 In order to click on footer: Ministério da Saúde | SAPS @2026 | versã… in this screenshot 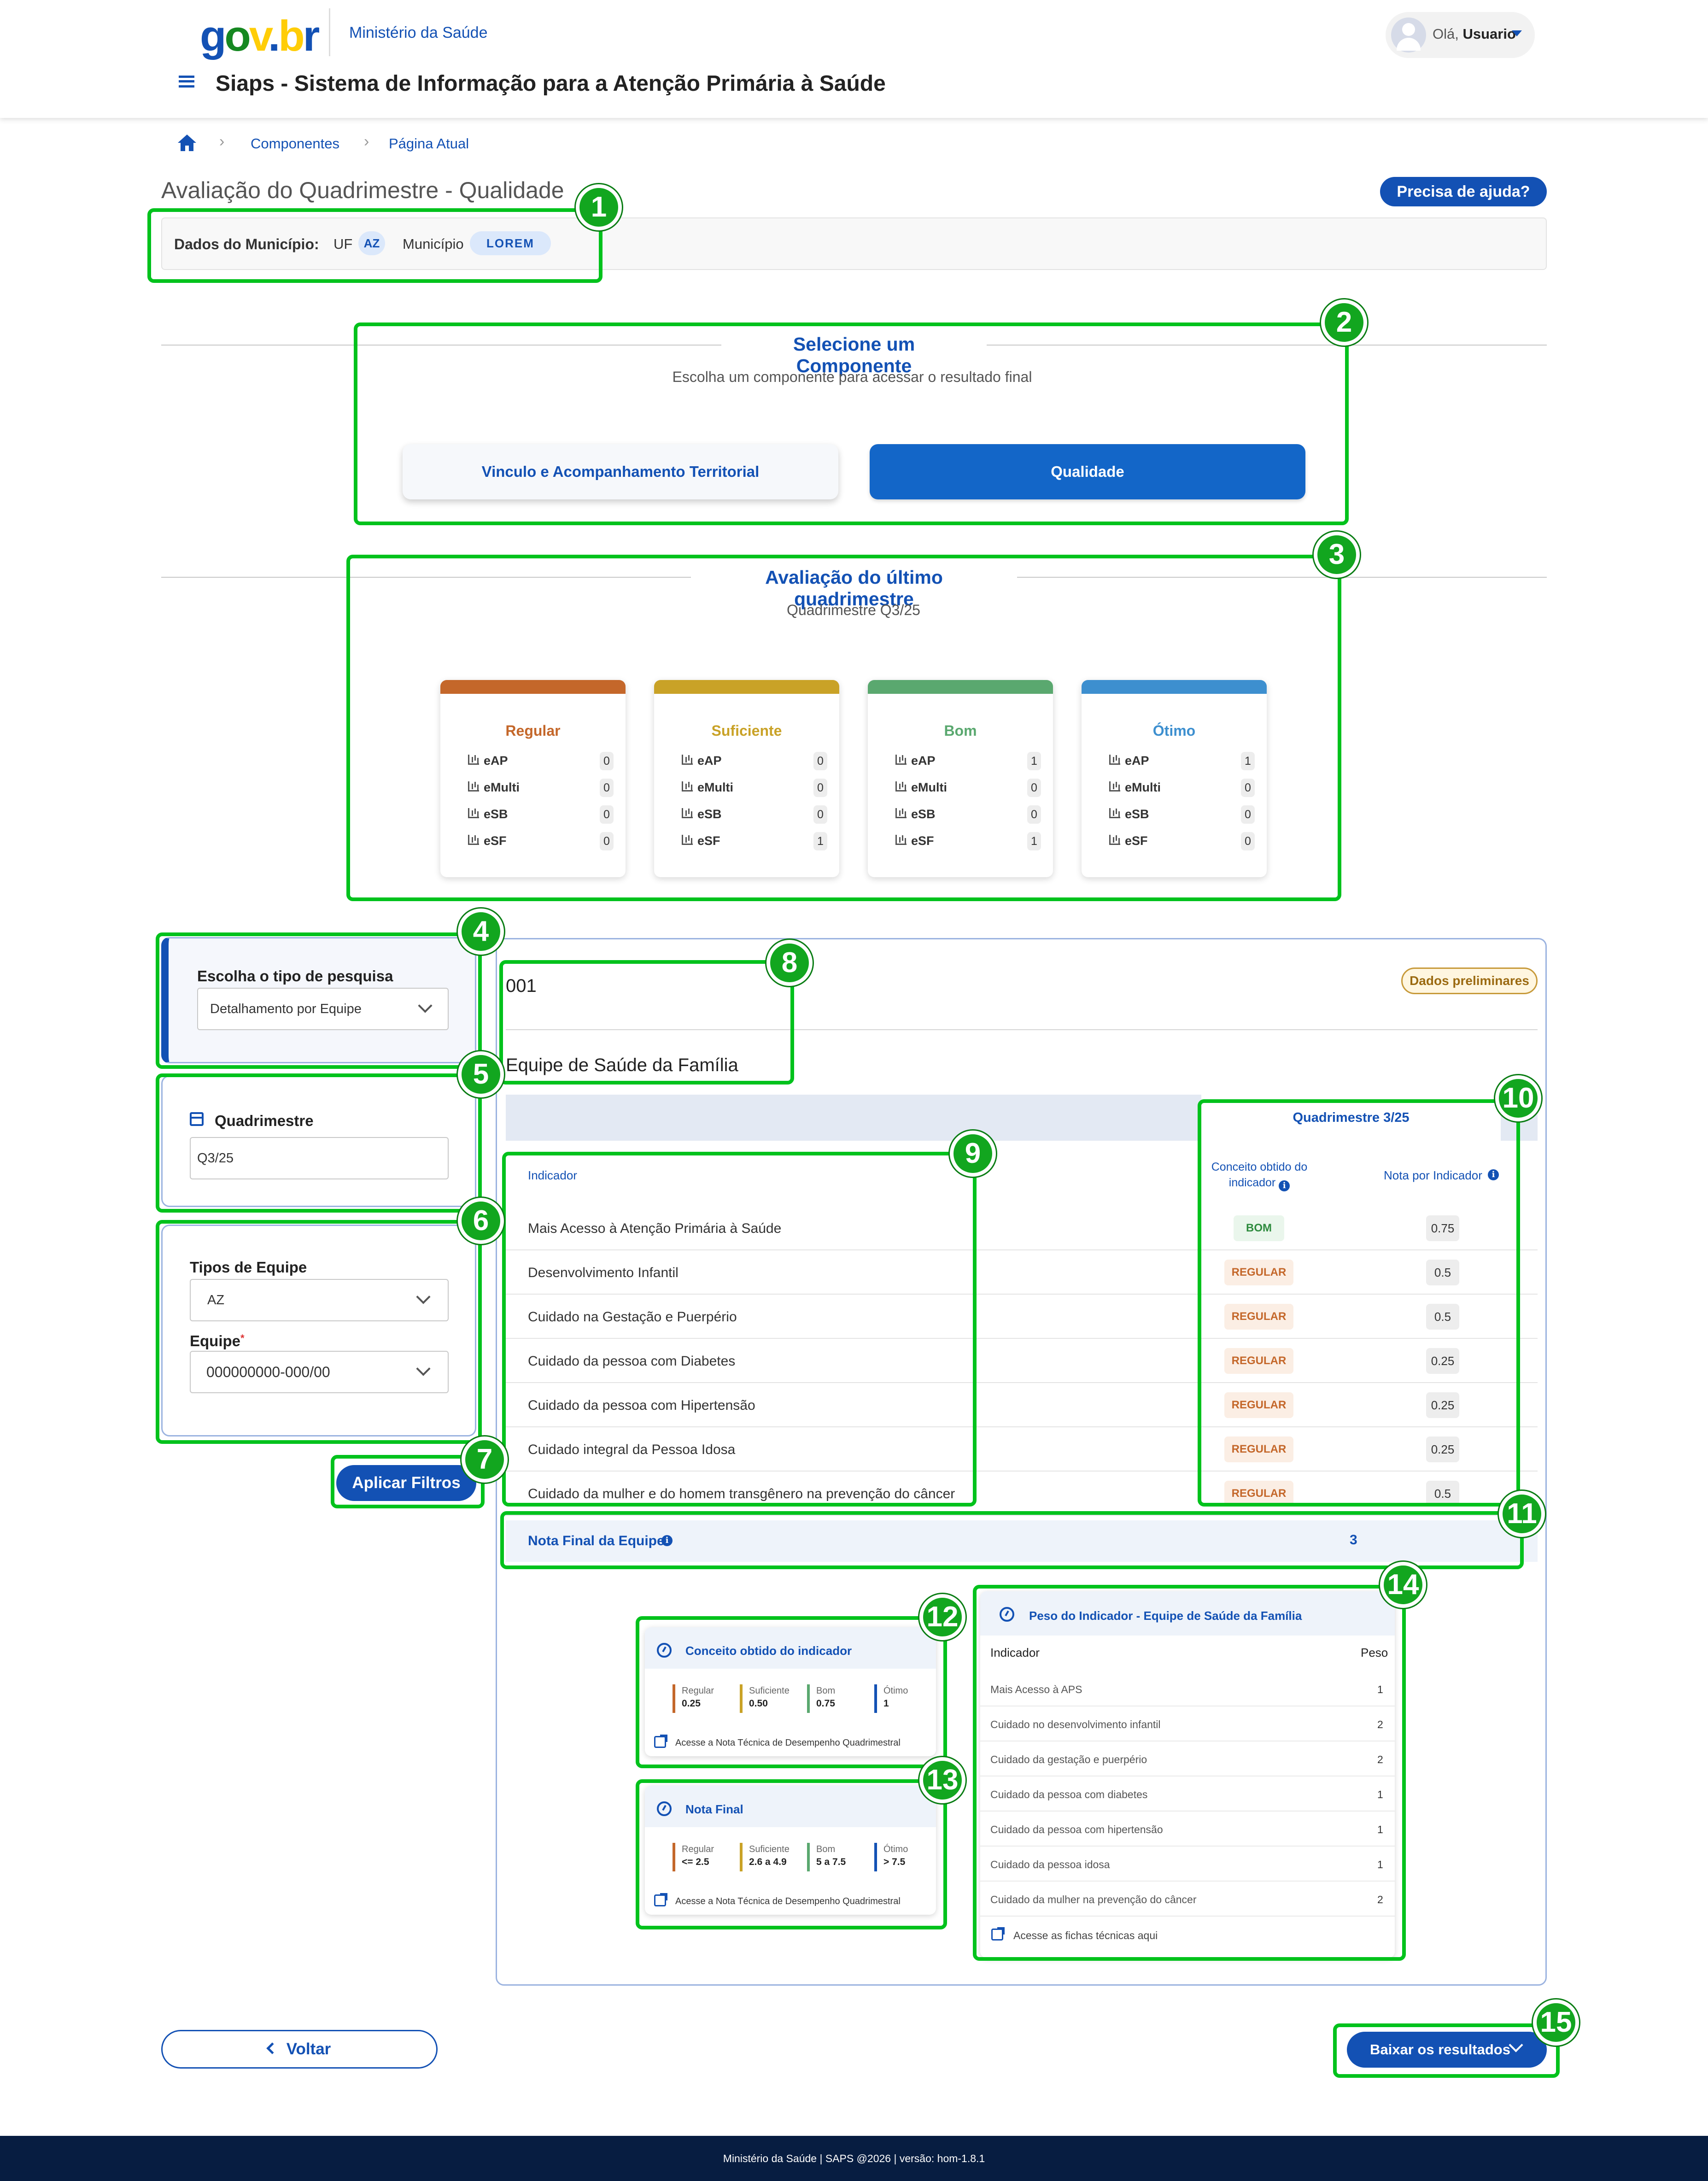, I will do `click(854, 2158)`.